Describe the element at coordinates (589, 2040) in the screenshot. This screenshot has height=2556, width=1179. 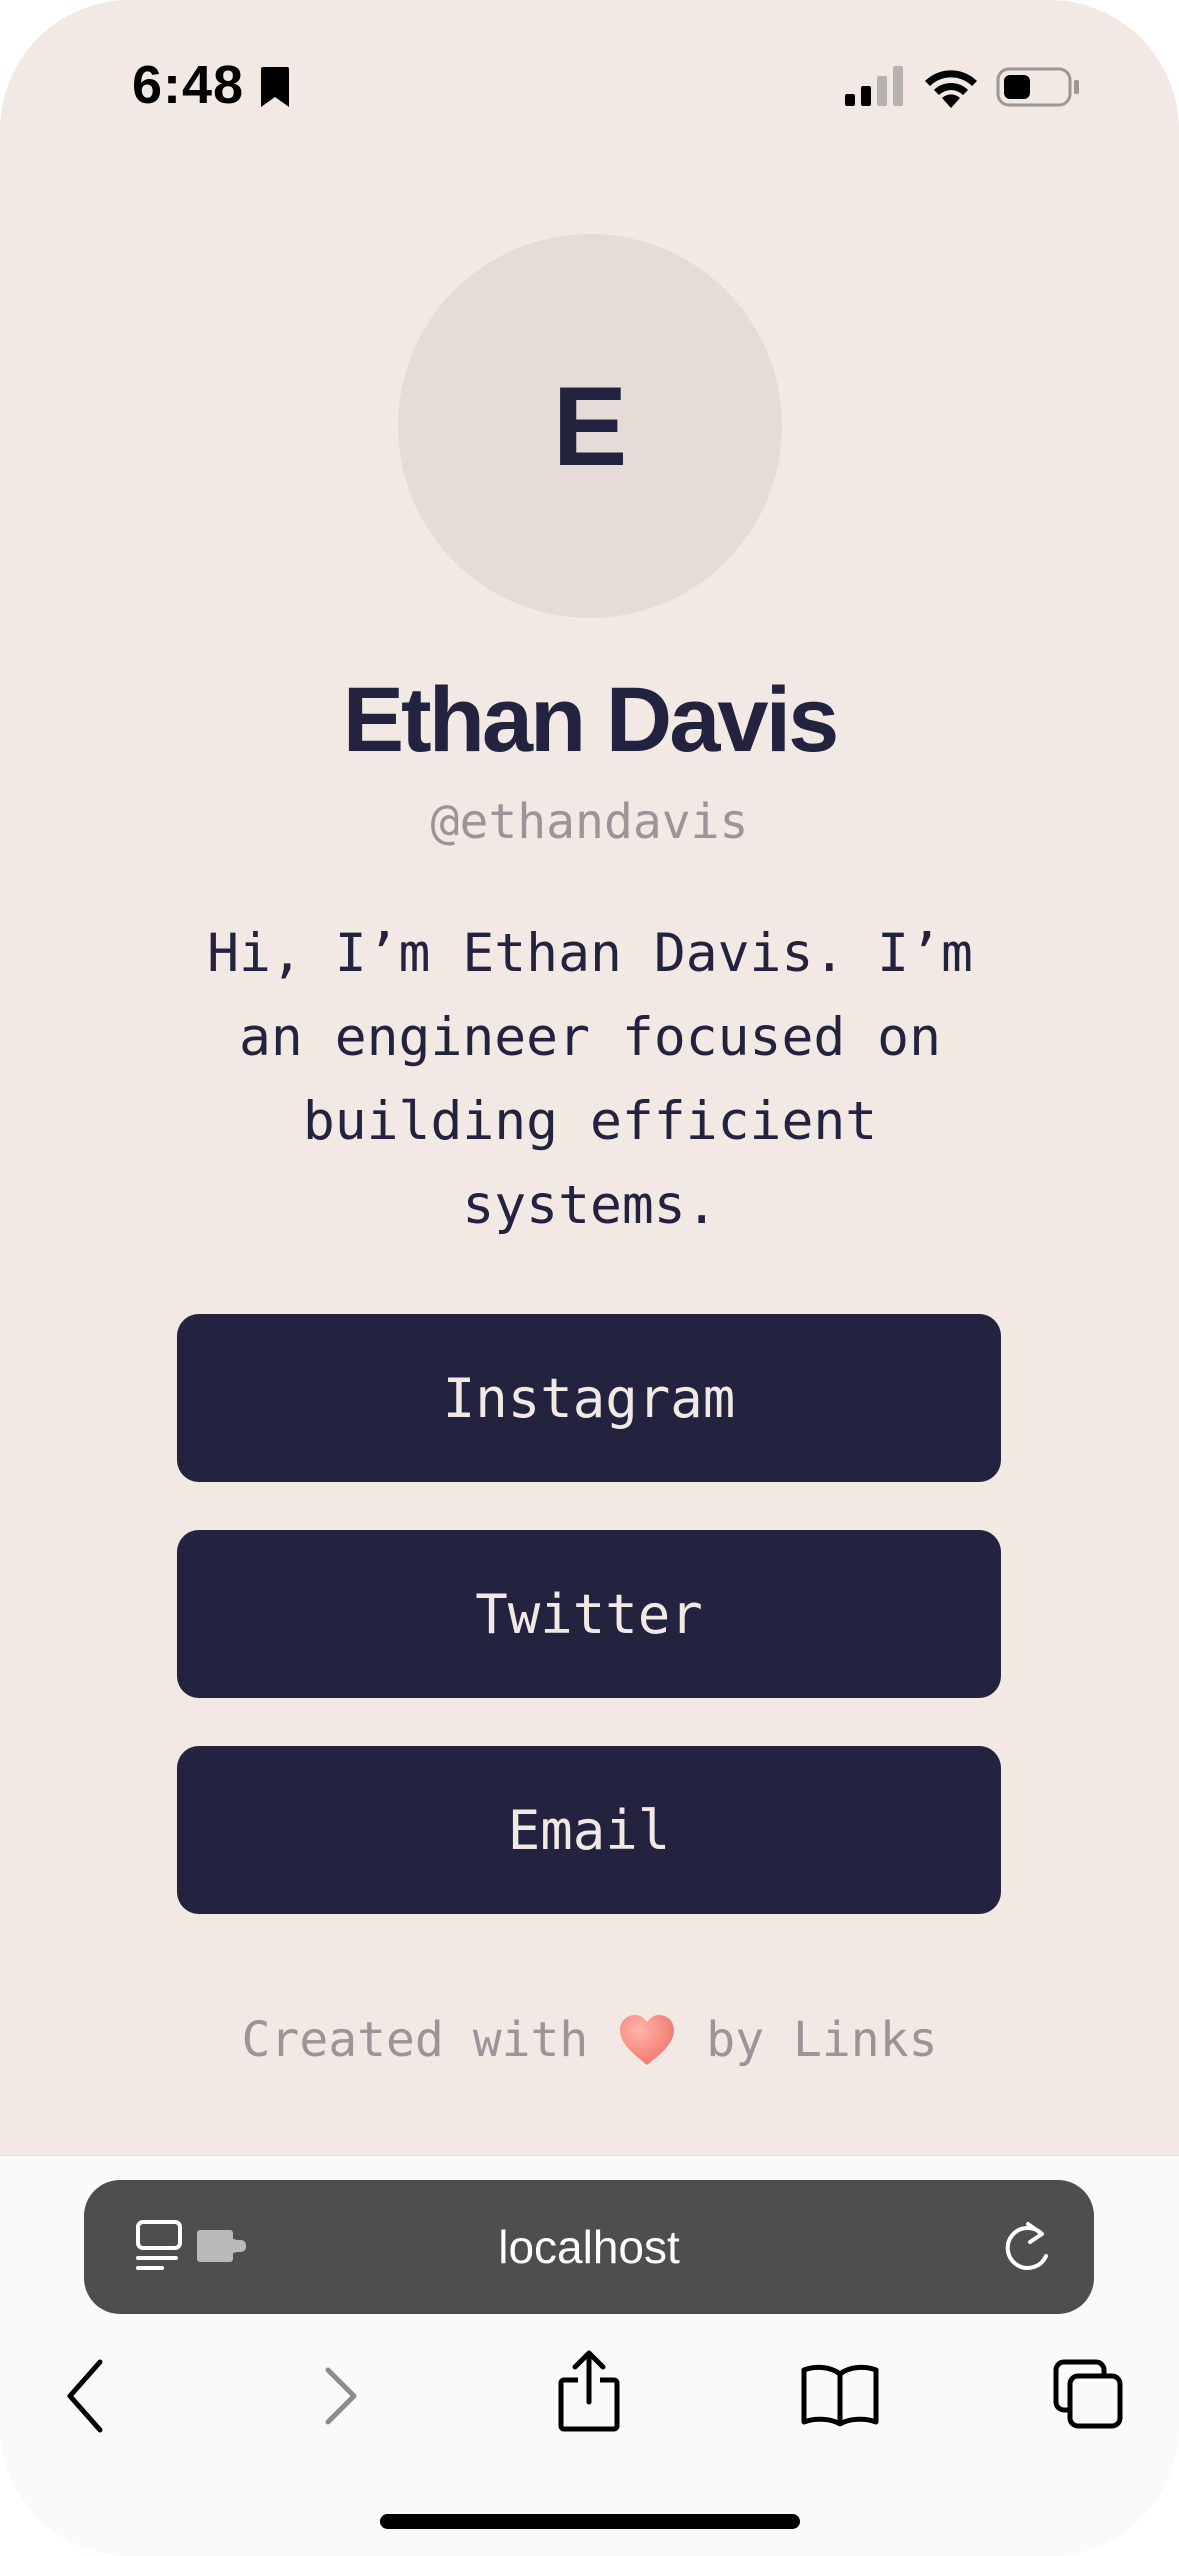
I see `footer-credit: Created with by Links` at that location.